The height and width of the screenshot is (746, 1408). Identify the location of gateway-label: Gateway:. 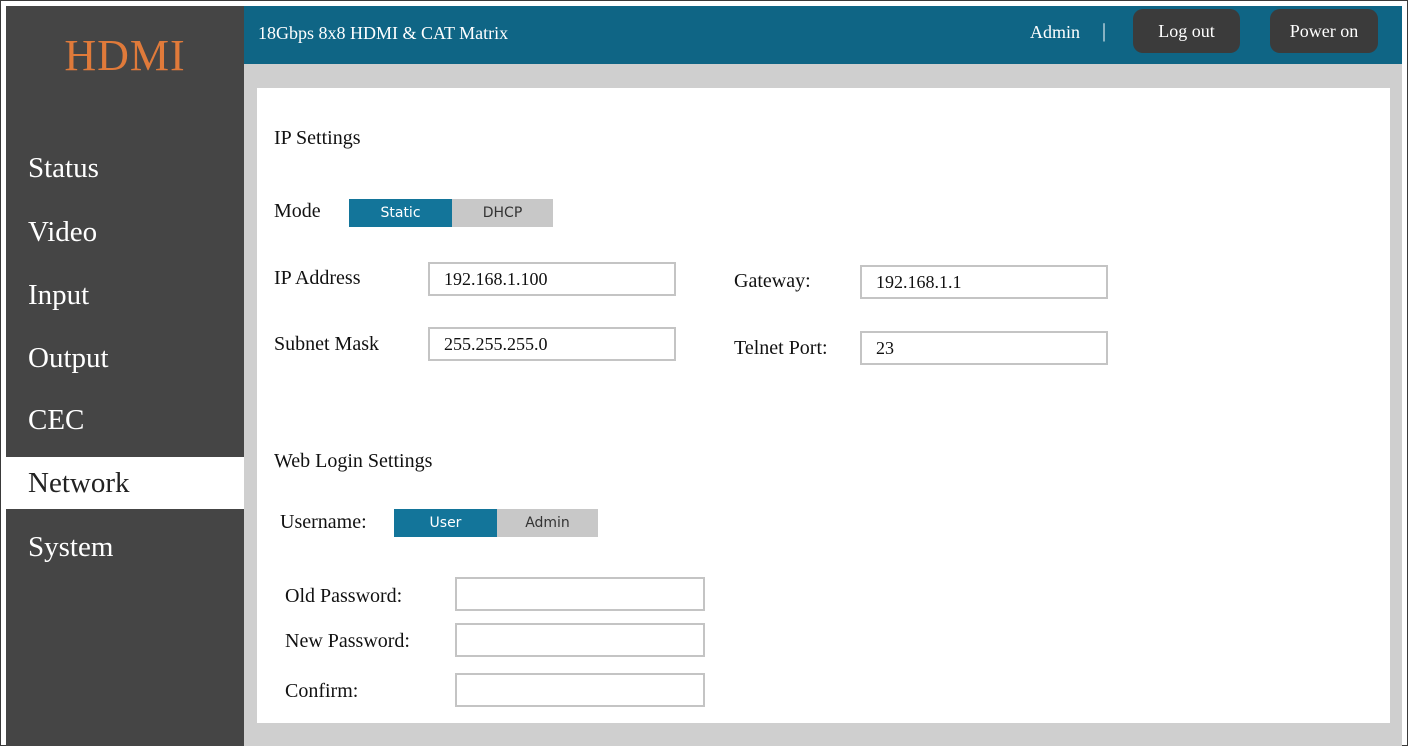
(772, 281).